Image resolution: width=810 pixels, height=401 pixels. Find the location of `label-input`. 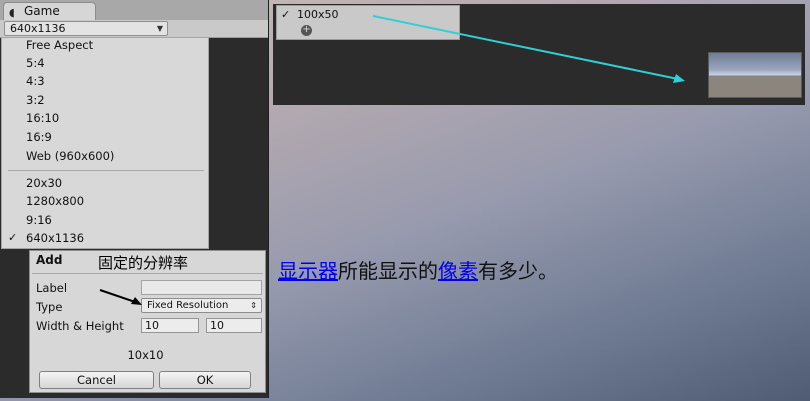

label-input is located at coordinates (201, 287).